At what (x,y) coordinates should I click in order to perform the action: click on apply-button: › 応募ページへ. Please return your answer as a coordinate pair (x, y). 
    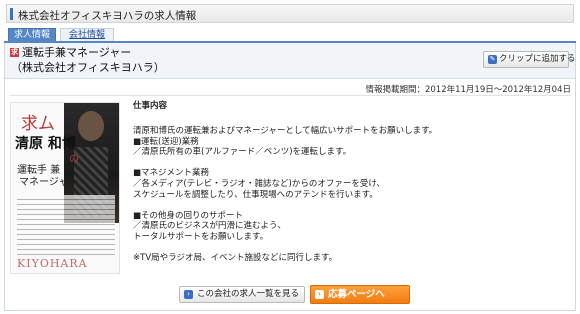
    Looking at the image, I should click on (360, 294).